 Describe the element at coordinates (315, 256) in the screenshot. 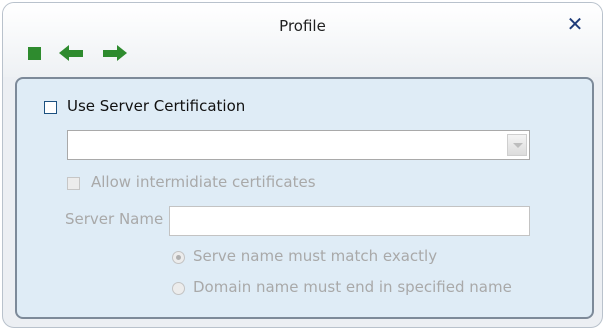

I see `match-exactly-label: Serve name must match exactly` at that location.